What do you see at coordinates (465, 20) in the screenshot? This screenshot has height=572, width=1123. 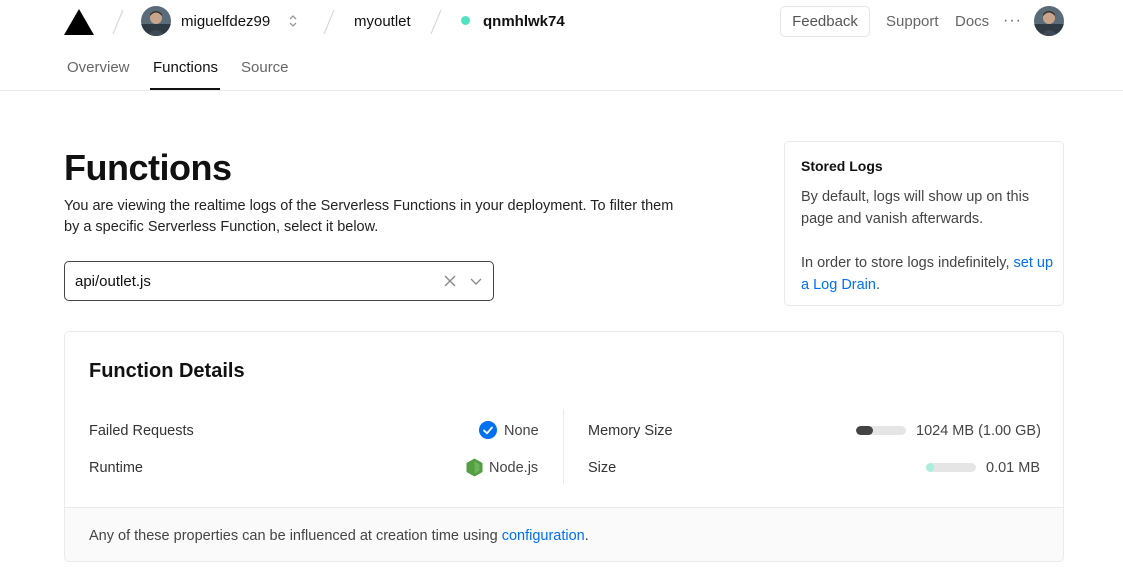 I see `deployment-status-dot-icon` at bounding box center [465, 20].